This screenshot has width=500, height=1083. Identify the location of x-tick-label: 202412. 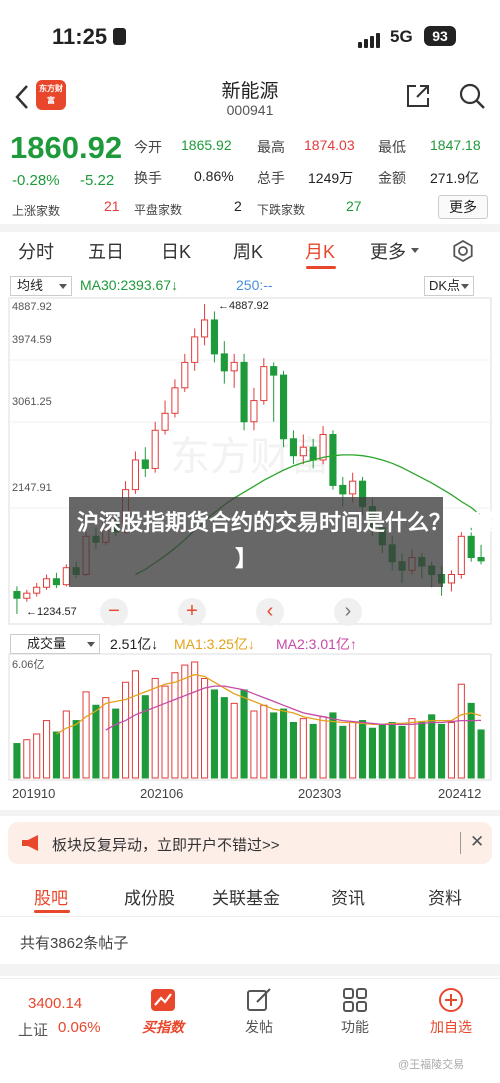
(460, 793).